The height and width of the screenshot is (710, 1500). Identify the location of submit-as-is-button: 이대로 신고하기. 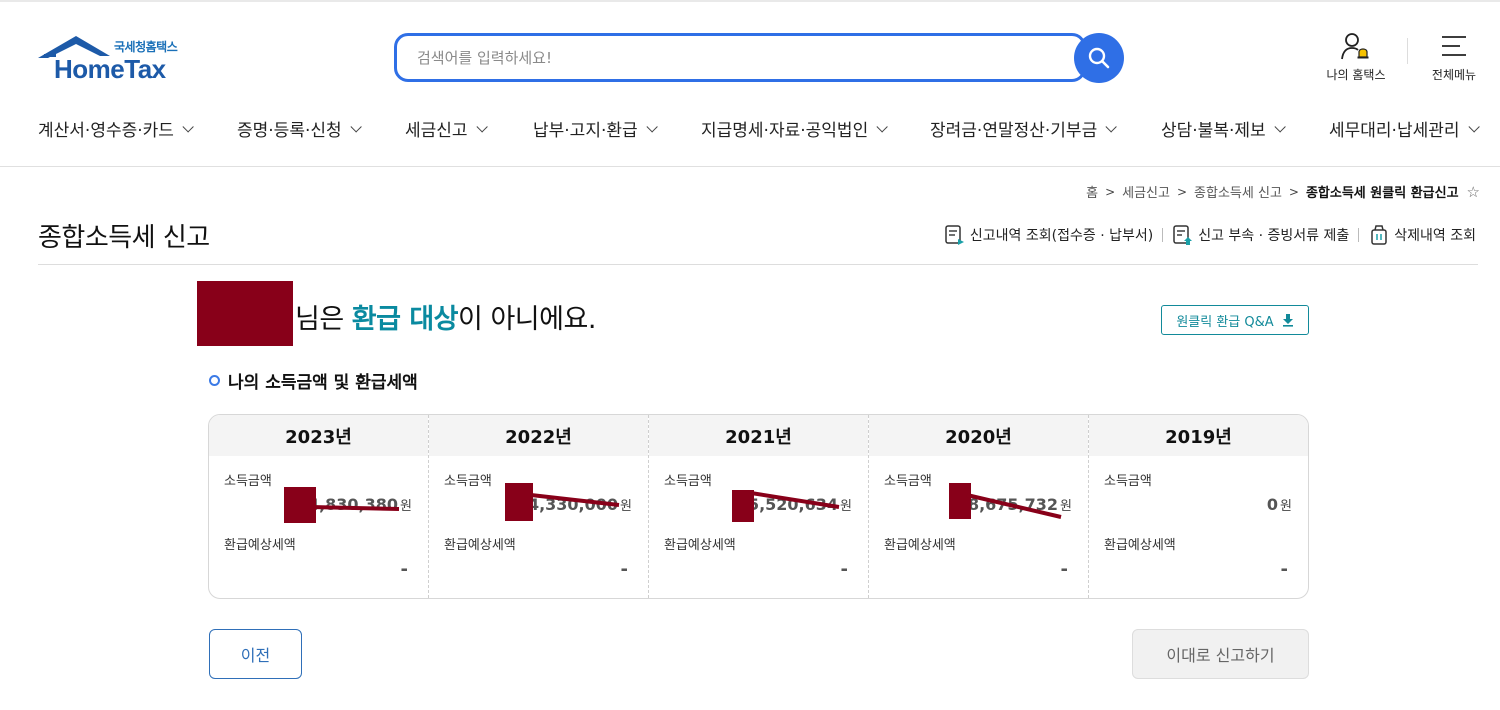
(1220, 654).